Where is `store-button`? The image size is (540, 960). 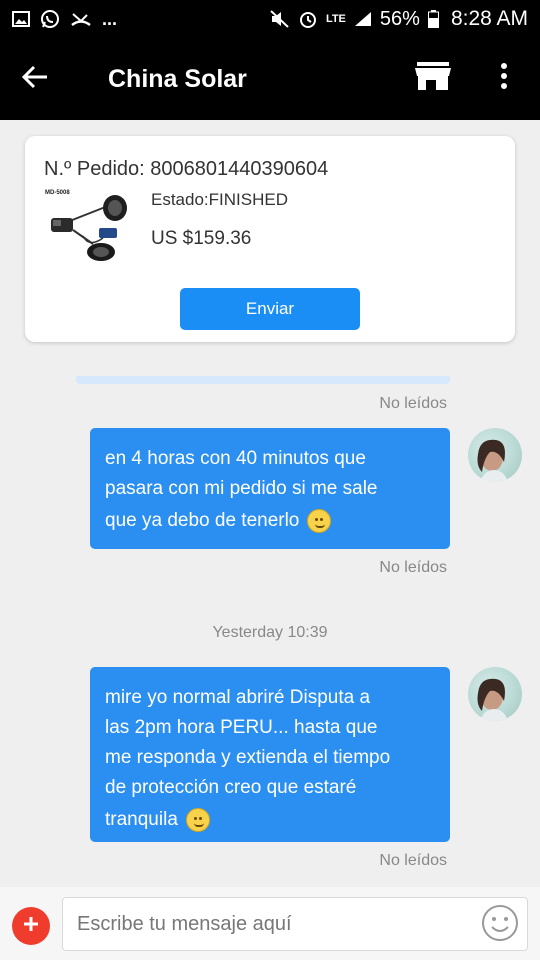
store-button is located at coordinates (433, 78).